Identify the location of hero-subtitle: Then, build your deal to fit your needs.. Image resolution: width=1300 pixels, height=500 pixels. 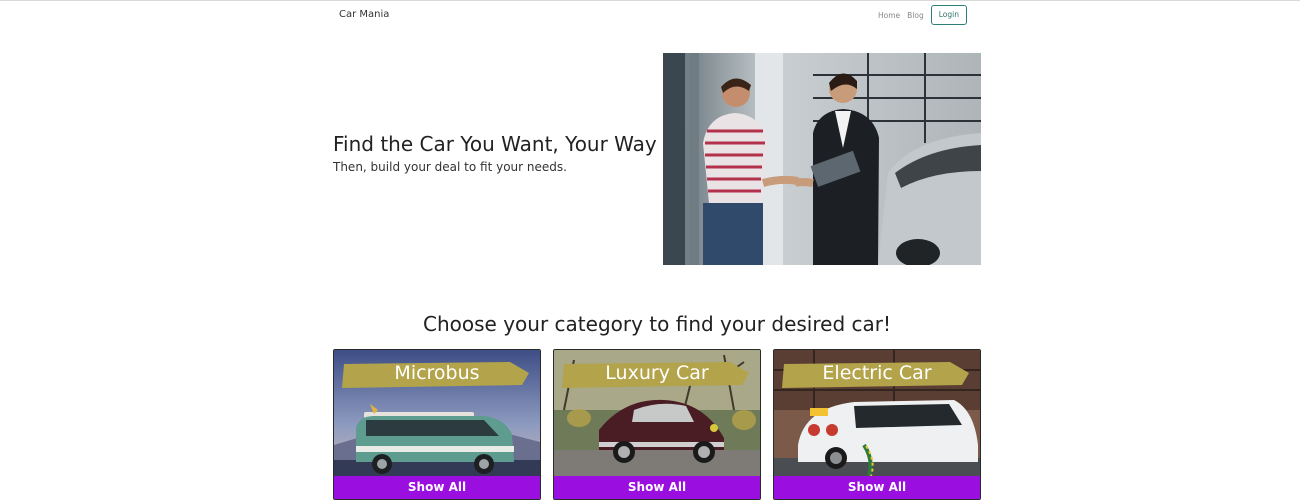
(450, 167).